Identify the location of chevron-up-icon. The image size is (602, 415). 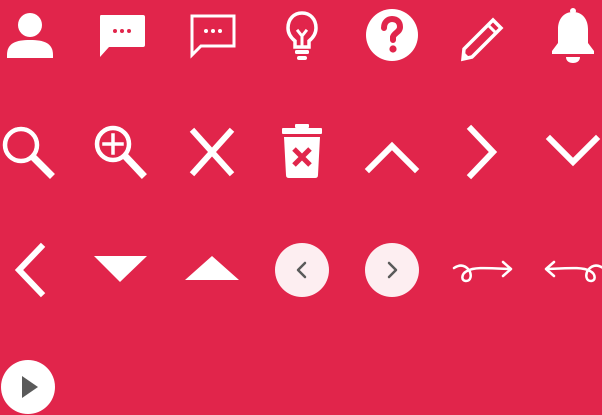
(392, 152).